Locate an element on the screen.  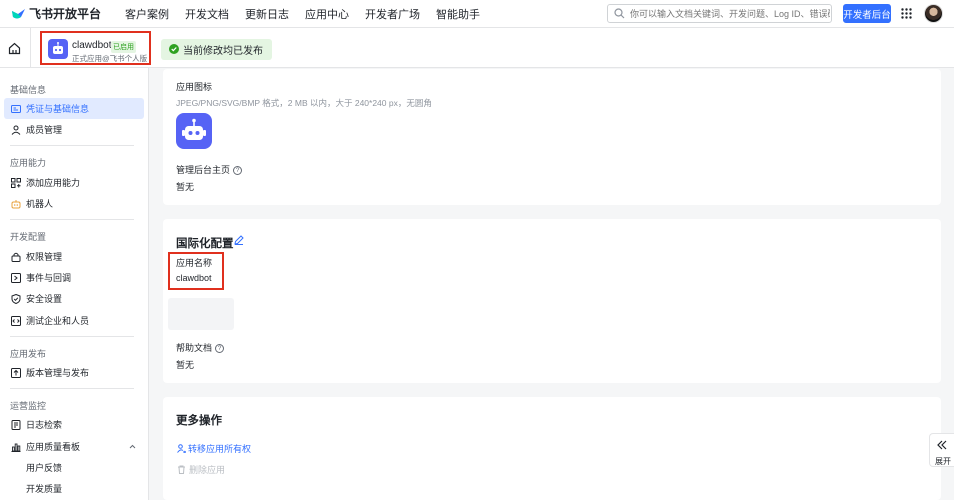
main-nav: 客户案例 开发文档 更新日志 应用中心 开发者广场 智能助手 is located at coordinates (310, 14).